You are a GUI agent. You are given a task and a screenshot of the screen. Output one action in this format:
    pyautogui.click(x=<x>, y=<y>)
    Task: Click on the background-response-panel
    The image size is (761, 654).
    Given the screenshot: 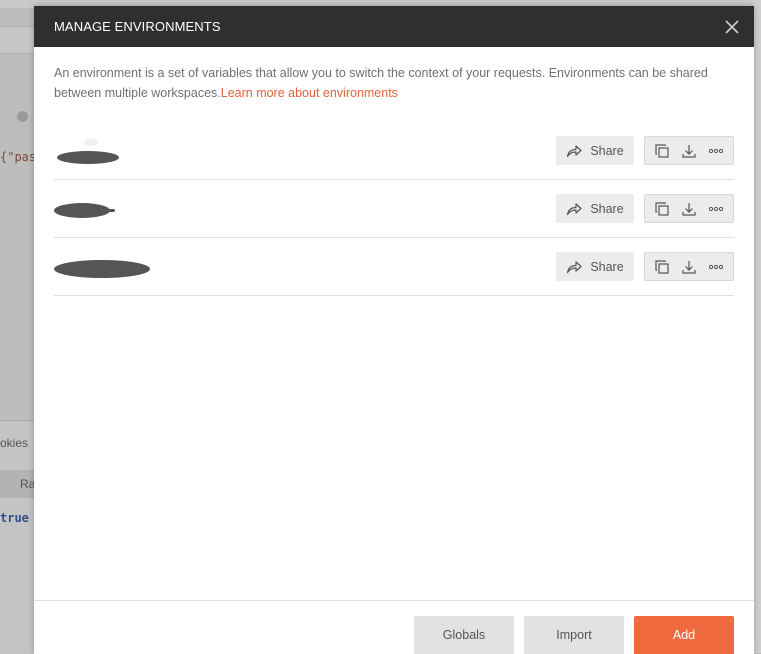 What is the action you would take?
    pyautogui.click(x=17, y=537)
    